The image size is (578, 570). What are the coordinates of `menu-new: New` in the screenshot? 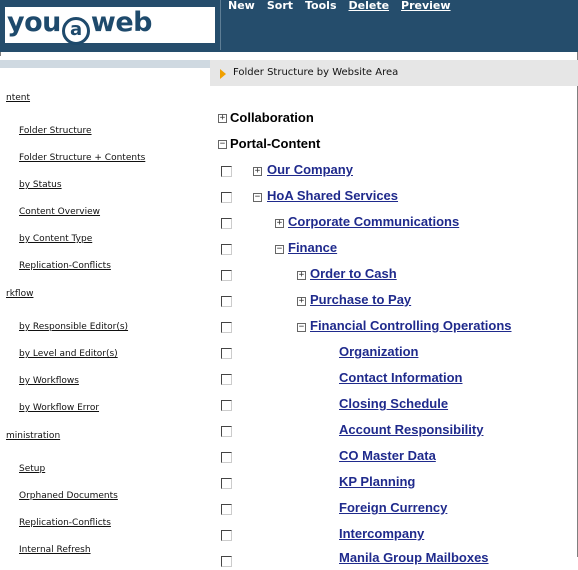 It's located at (241, 7).